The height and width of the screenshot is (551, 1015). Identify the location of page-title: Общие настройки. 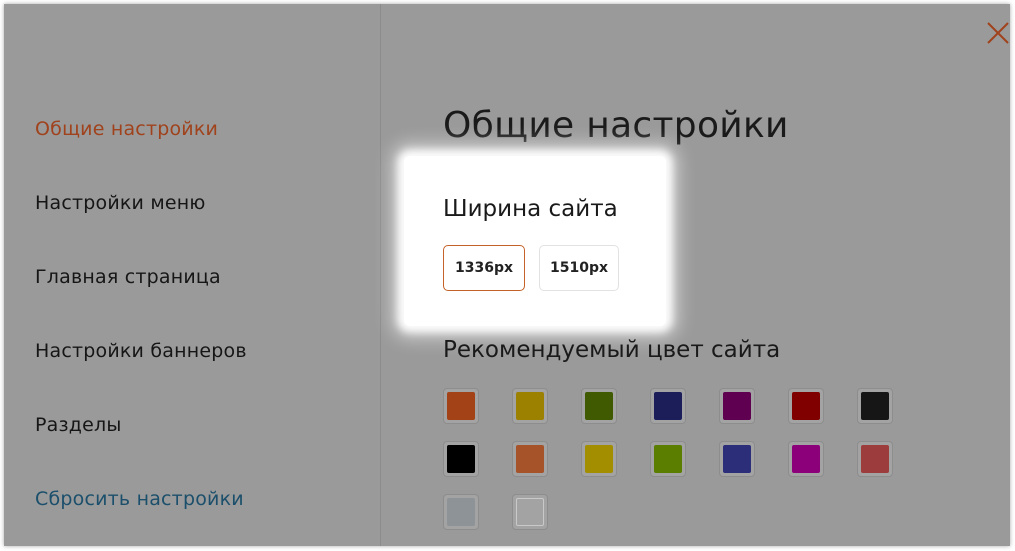
(616, 125).